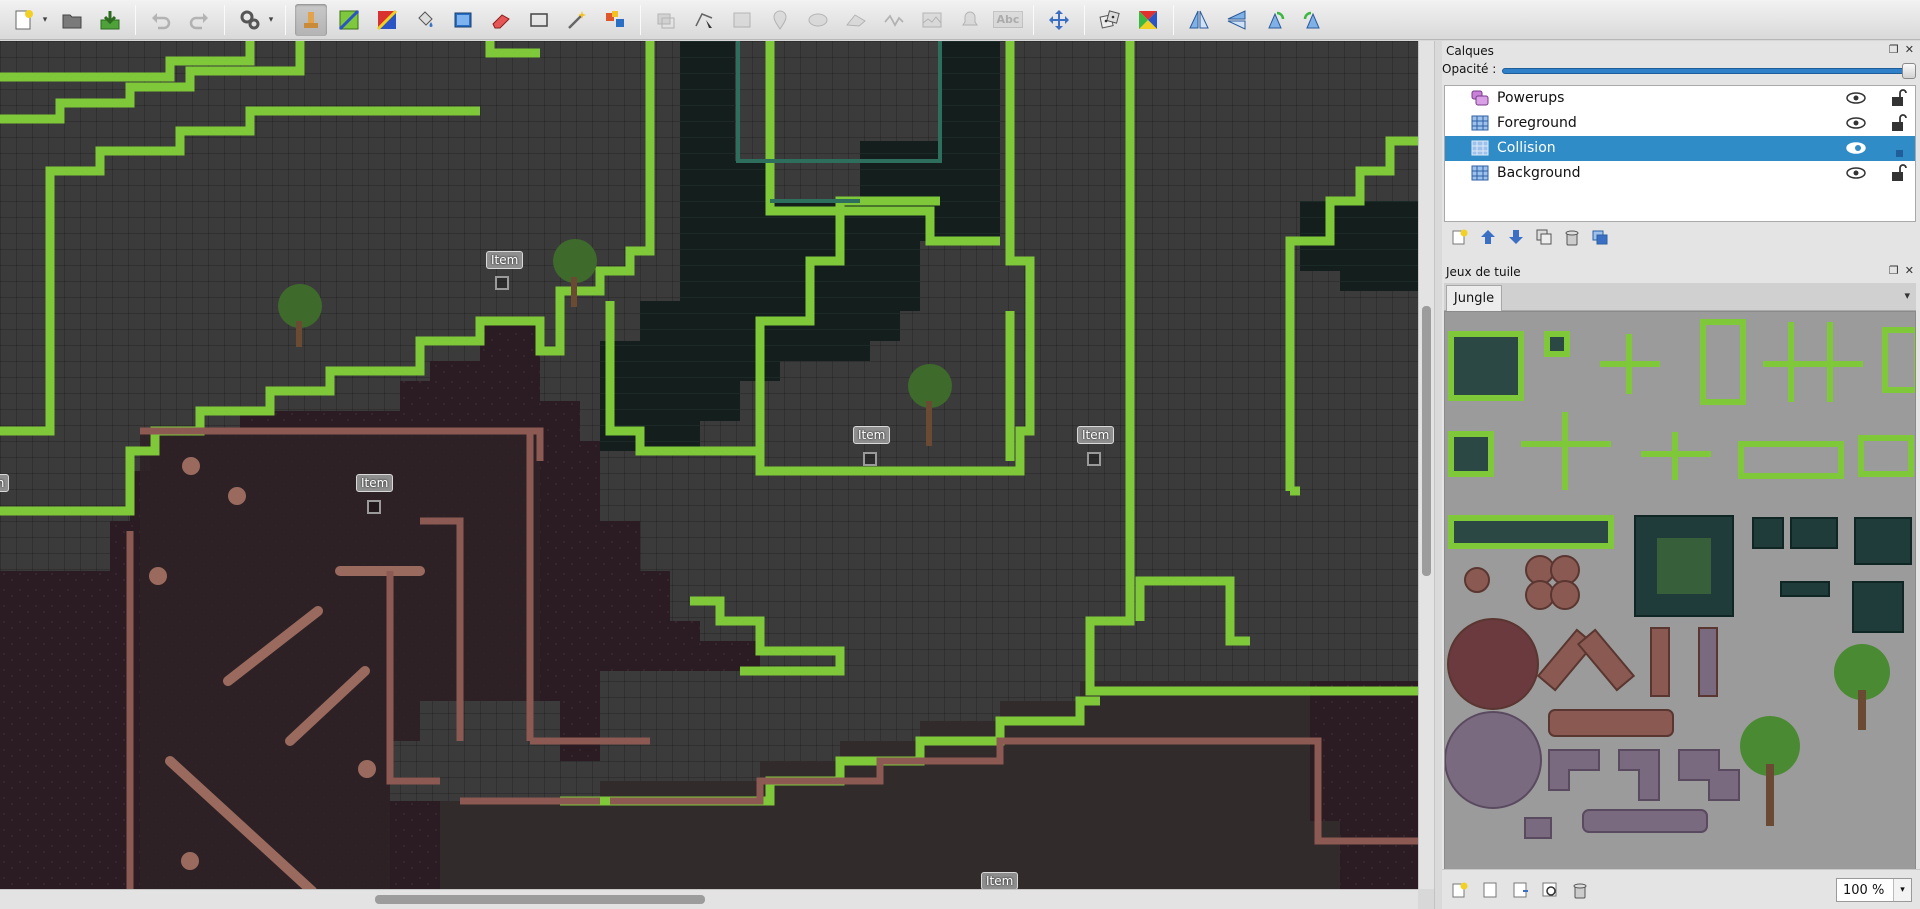  I want to click on flip-horizontal-button, so click(1199, 20).